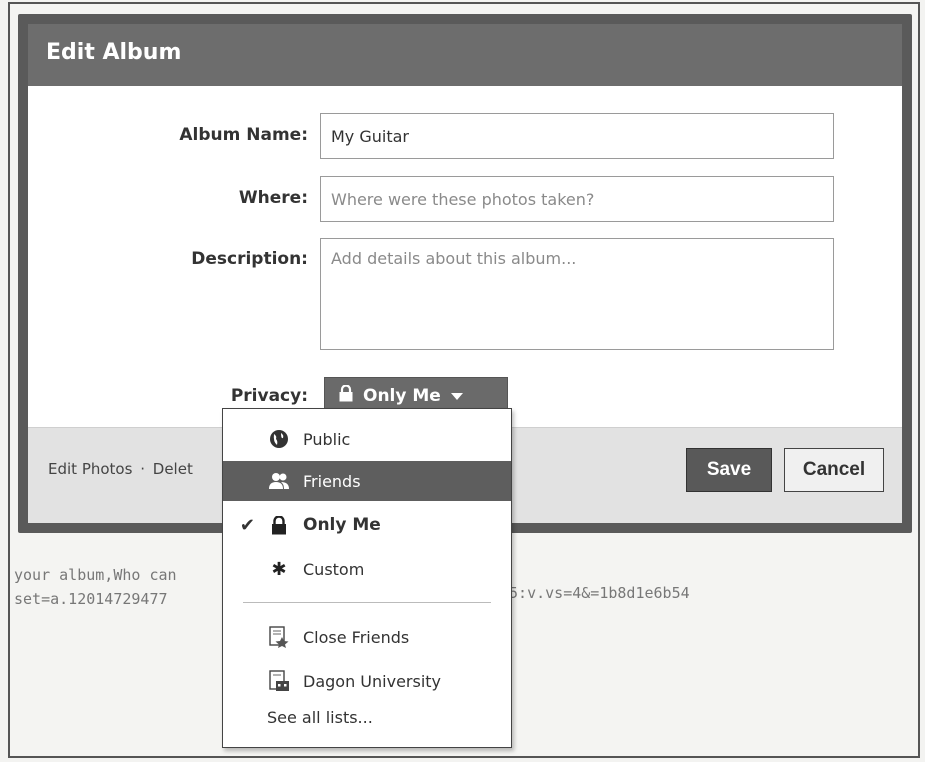  I want to click on star-list-icon, so click(279, 637).